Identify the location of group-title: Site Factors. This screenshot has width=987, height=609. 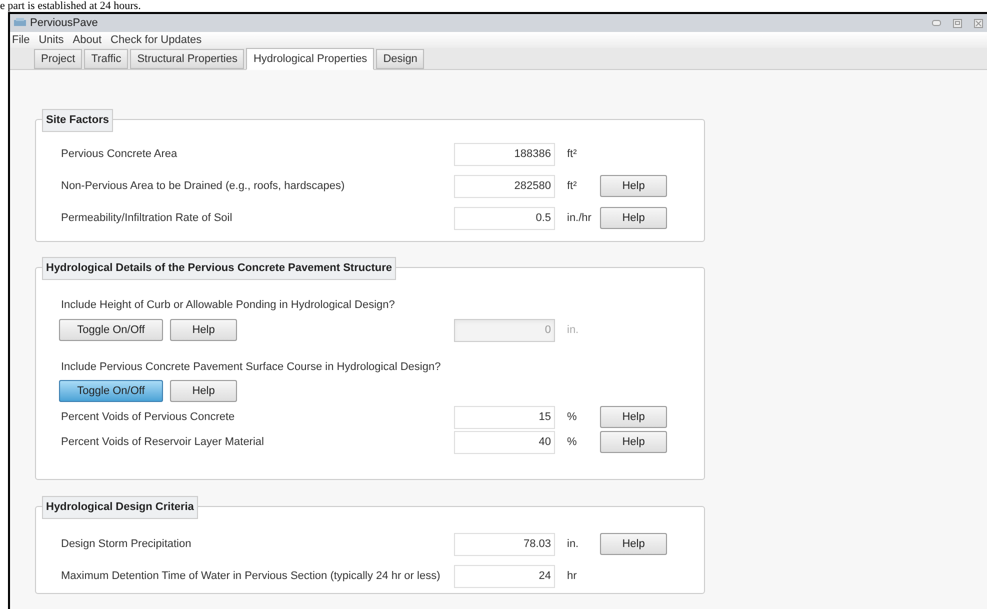
(77, 120).